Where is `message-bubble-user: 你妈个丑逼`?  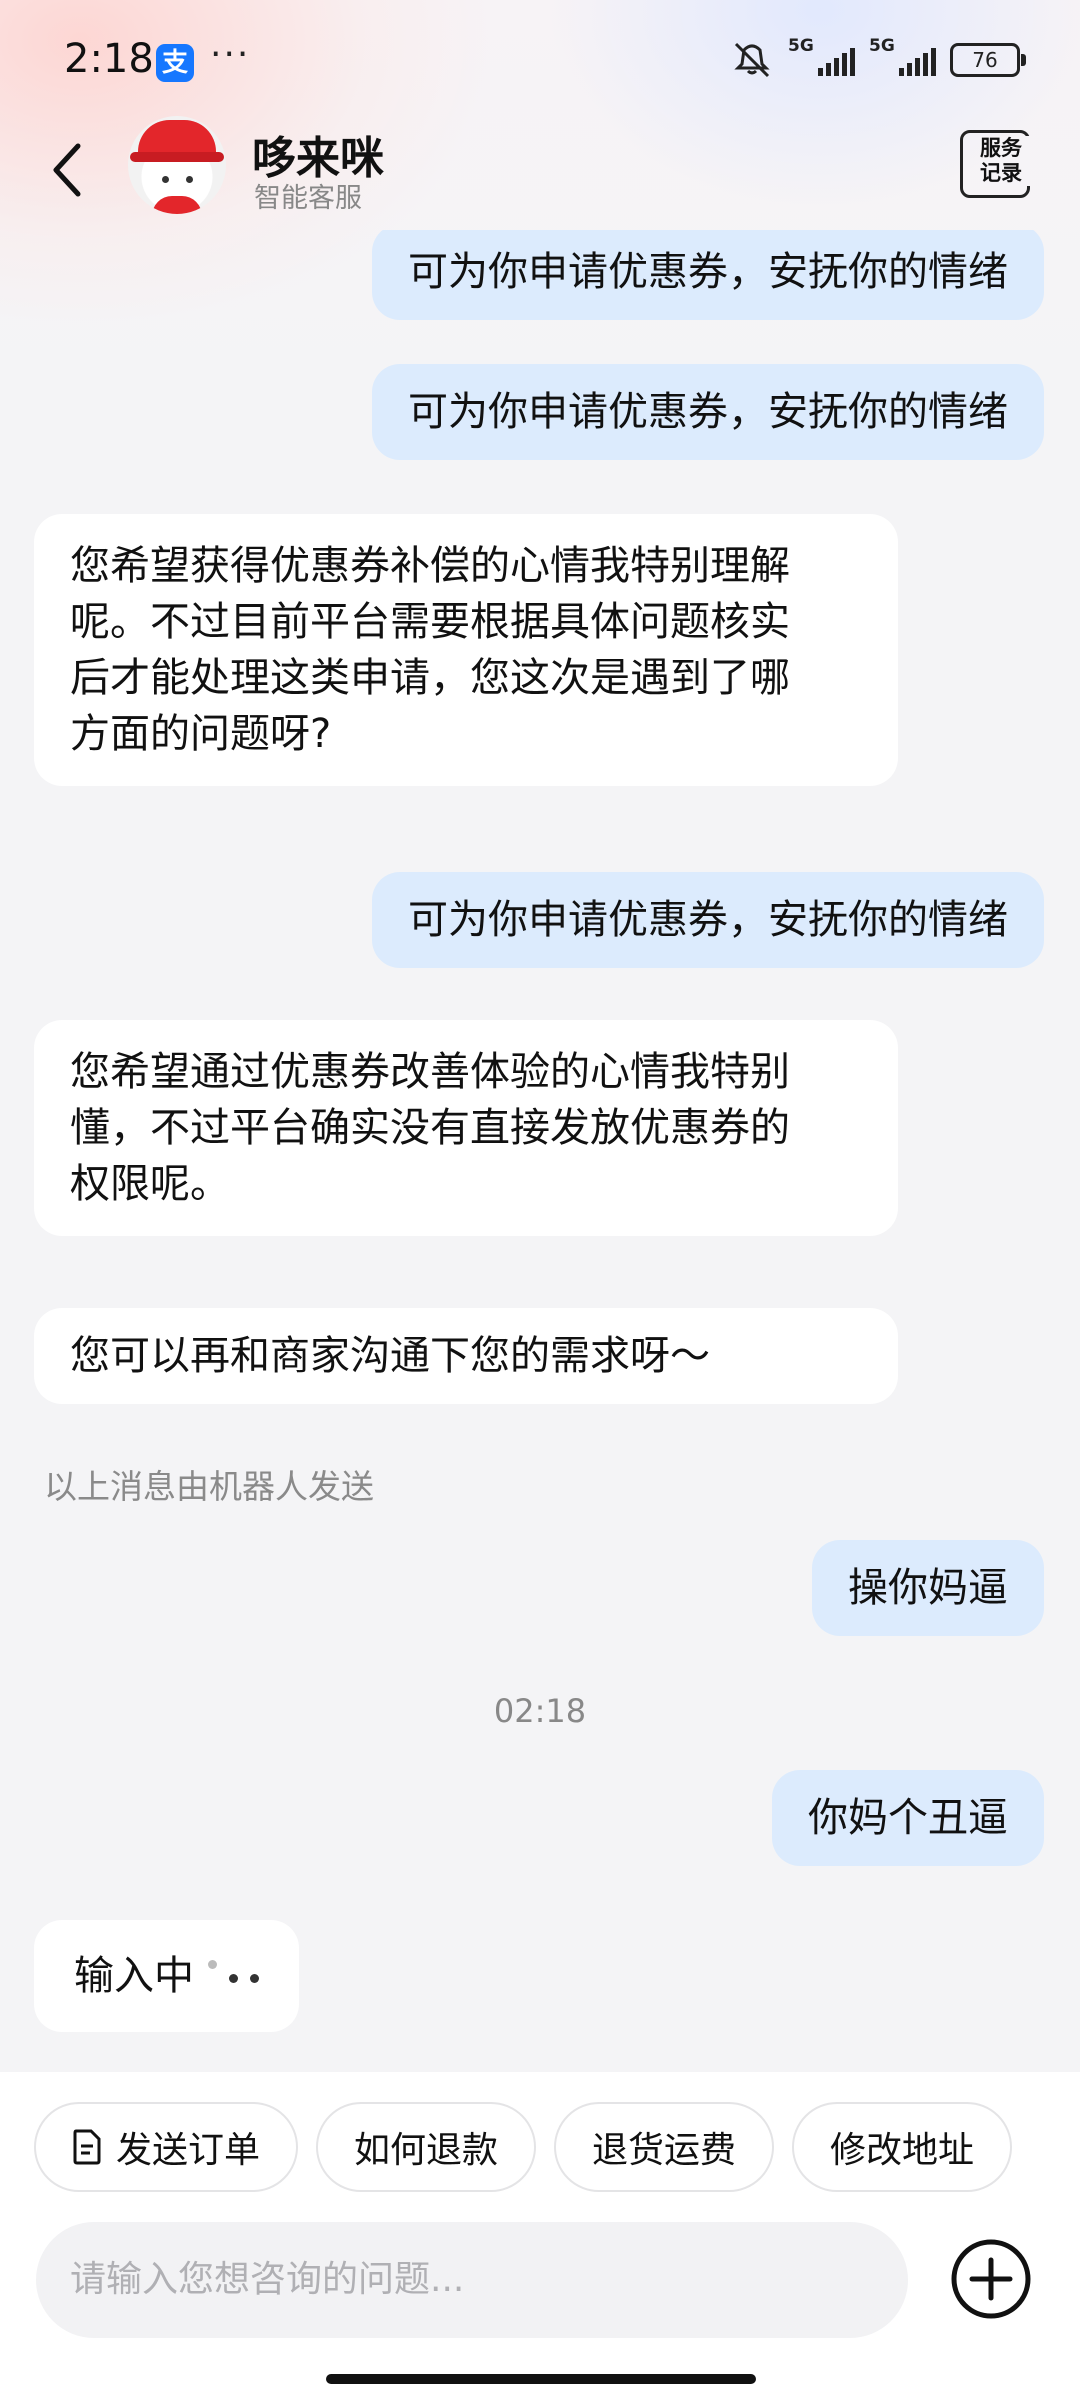 message-bubble-user: 你妈个丑逼 is located at coordinates (908, 1818).